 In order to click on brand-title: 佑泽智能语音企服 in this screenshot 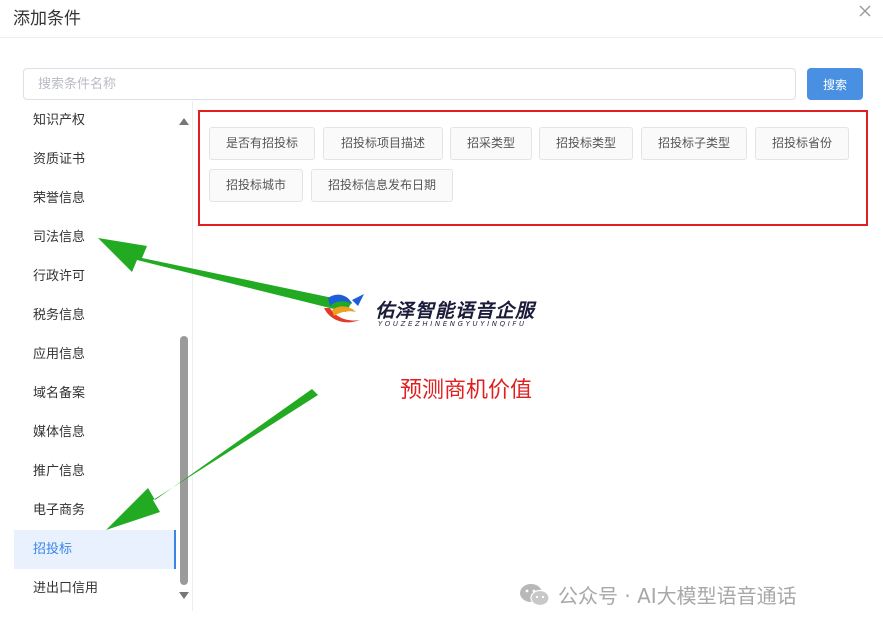, I will do `click(455, 311)`.